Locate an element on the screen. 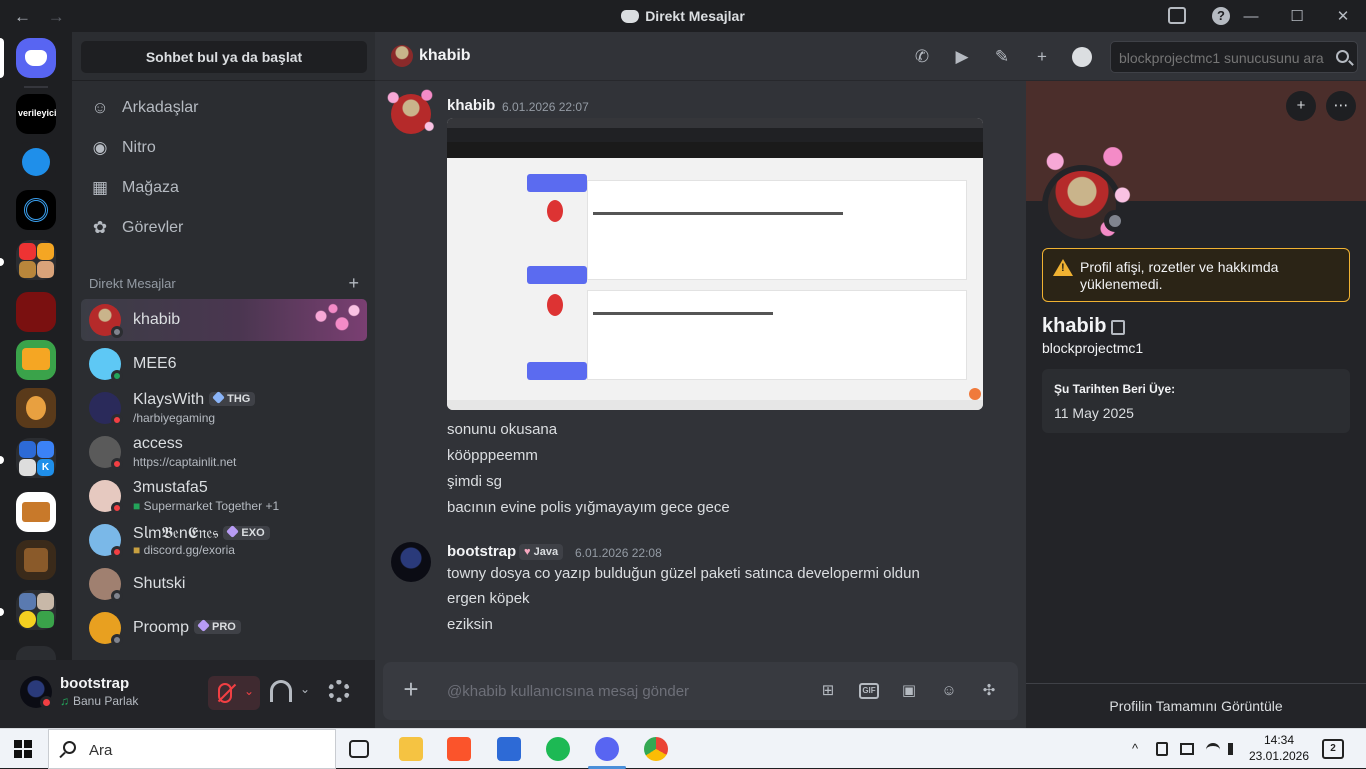 The image size is (1366, 769). file-explorer-icon is located at coordinates (411, 749).